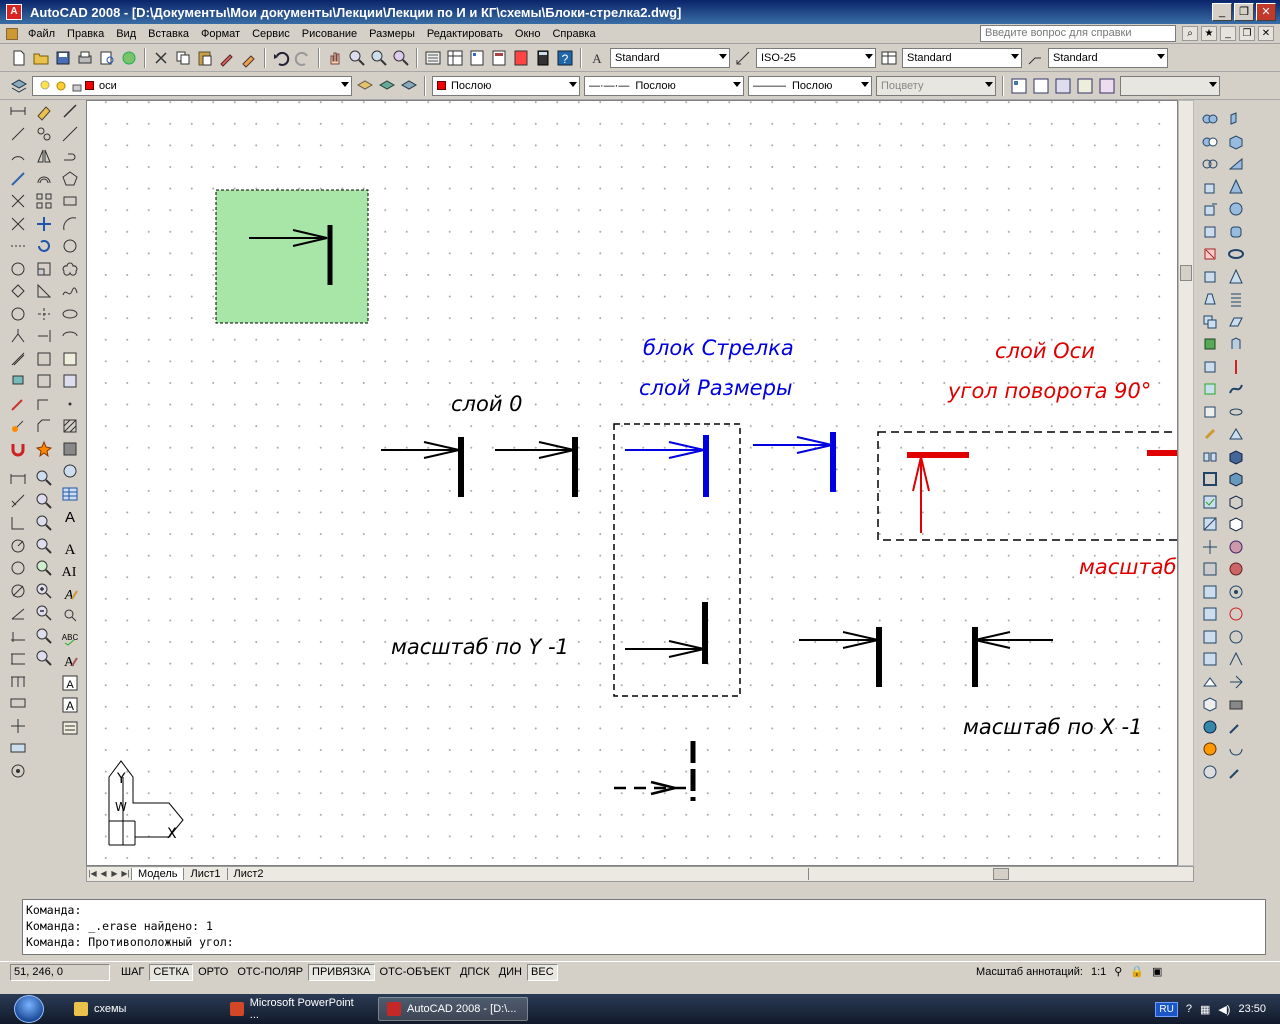 The image size is (1280, 1024). I want to click on lights-icon, so click(1210, 772).